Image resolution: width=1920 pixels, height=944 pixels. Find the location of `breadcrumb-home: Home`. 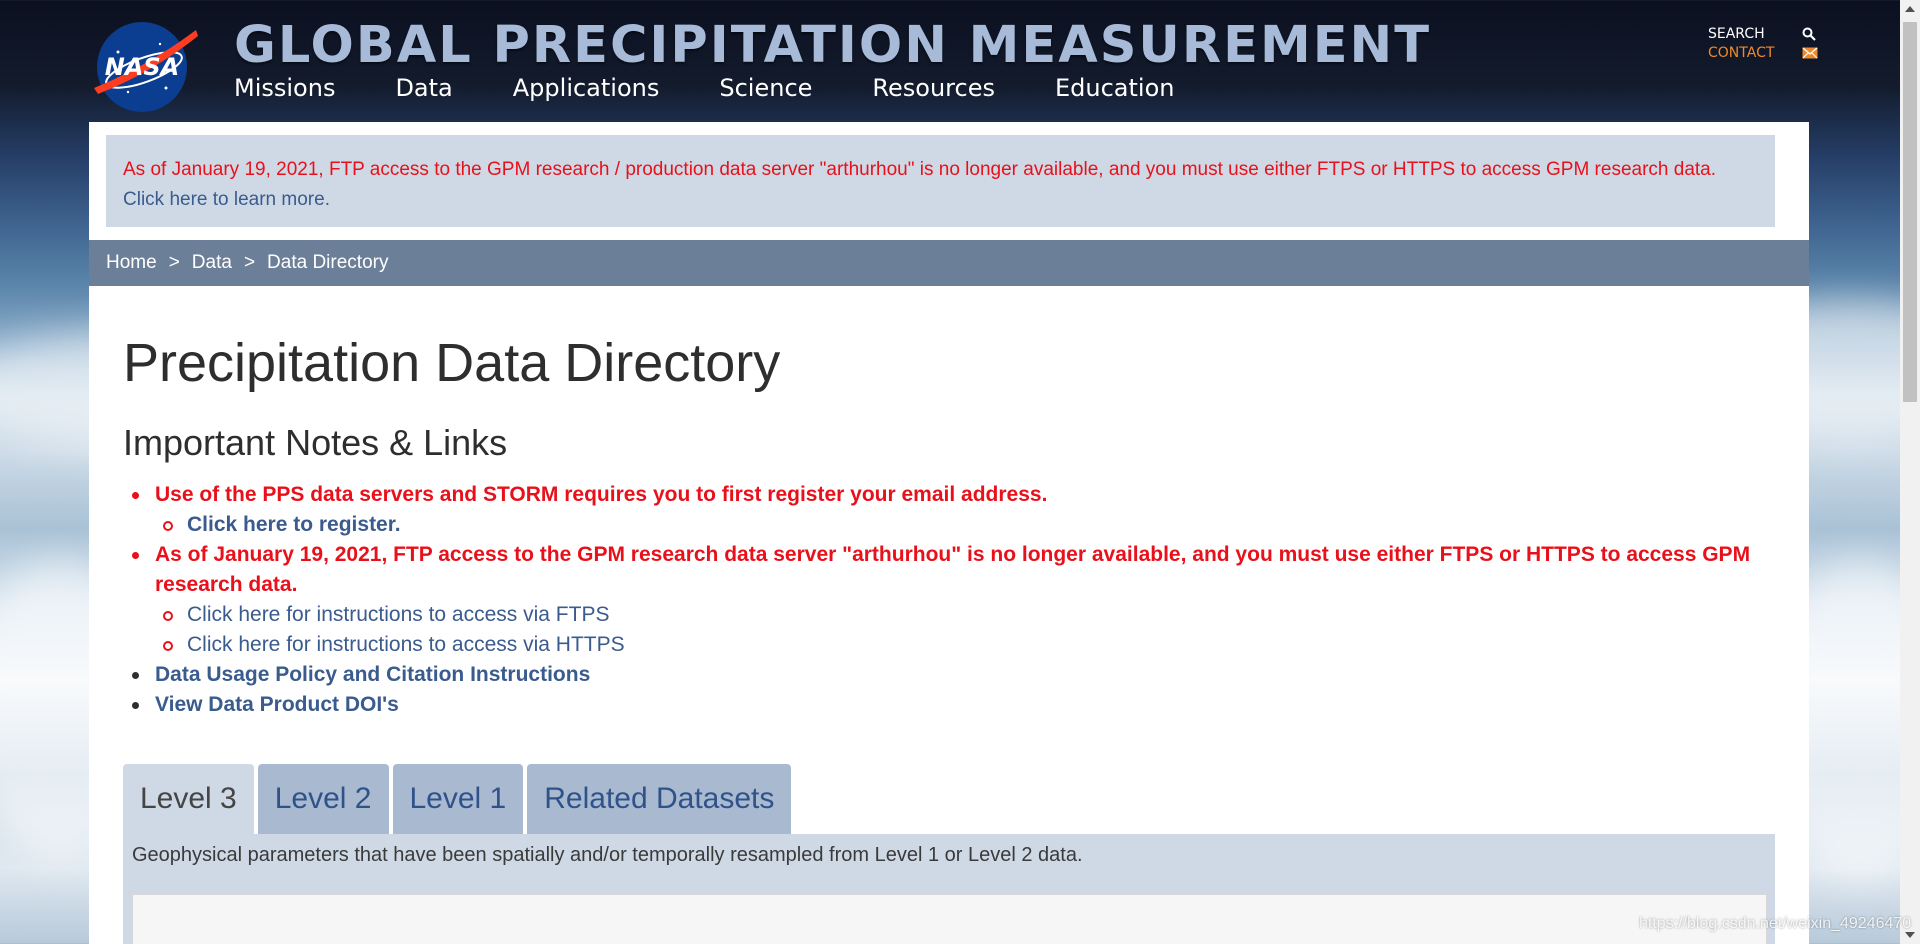

breadcrumb-home: Home is located at coordinates (131, 263).